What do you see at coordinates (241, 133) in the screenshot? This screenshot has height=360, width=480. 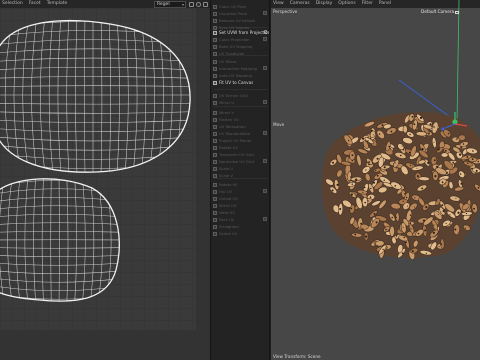 I see `tool-item: UV Manipulation` at bounding box center [241, 133].